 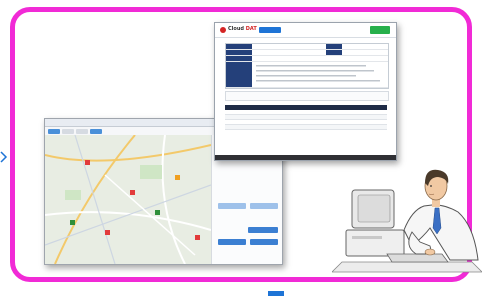 I want to click on filter-bar, so click(x=307, y=96).